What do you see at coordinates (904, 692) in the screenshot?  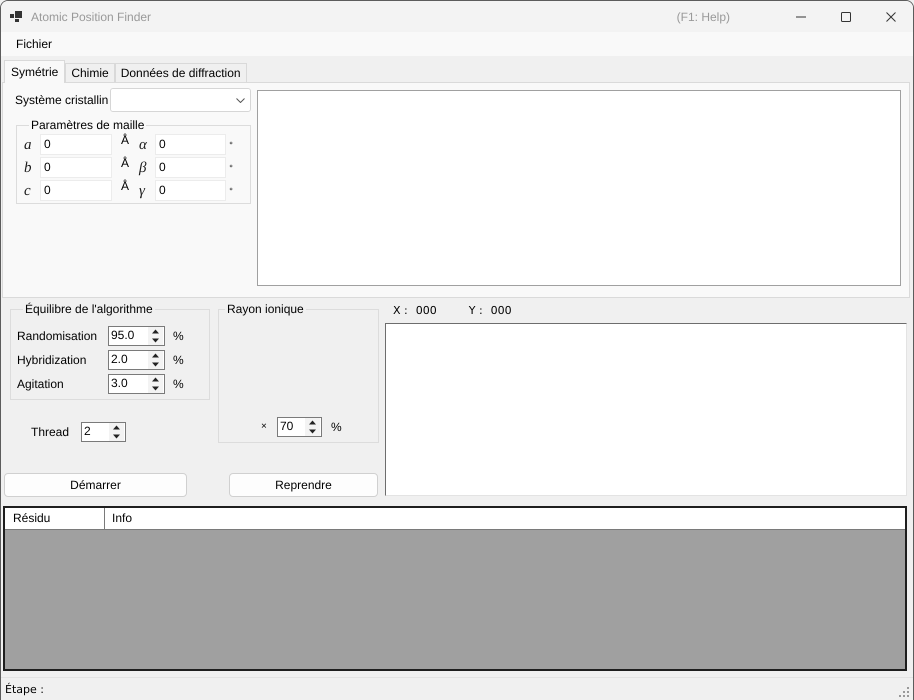 I see `resize-grip-icon` at bounding box center [904, 692].